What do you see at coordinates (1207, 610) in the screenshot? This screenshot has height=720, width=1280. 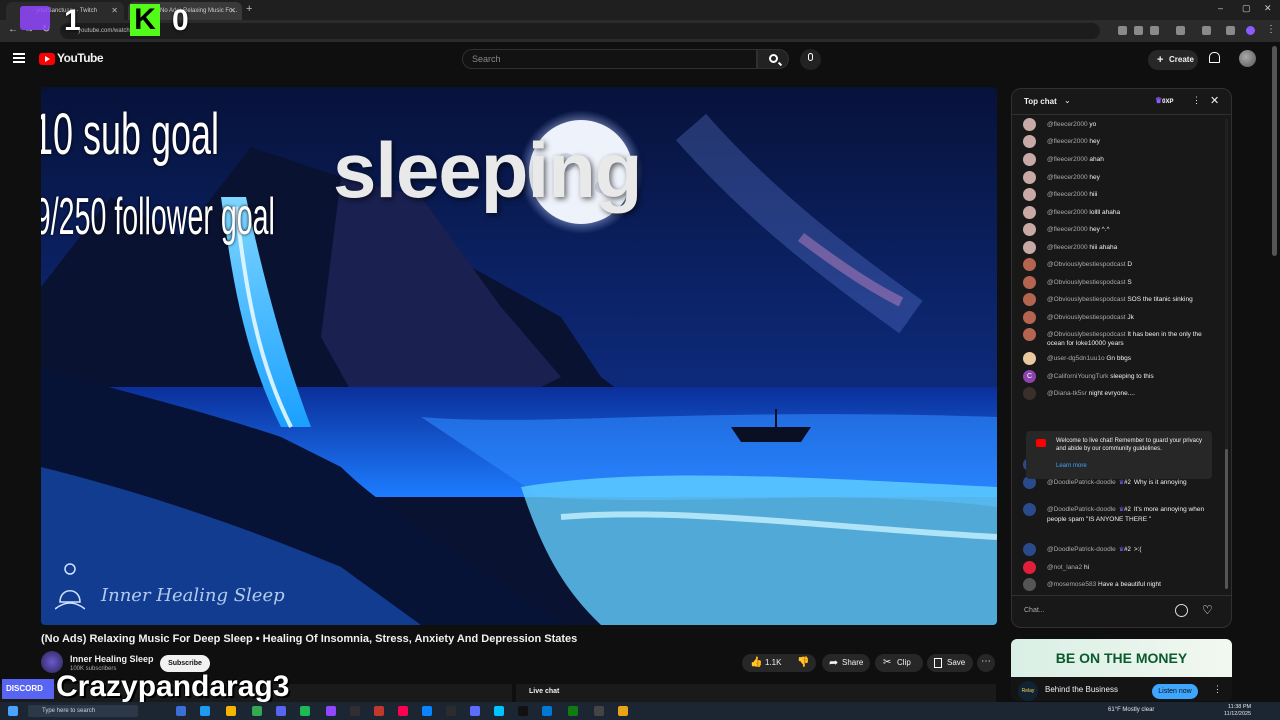 I see `heart-icon: ♡` at bounding box center [1207, 610].